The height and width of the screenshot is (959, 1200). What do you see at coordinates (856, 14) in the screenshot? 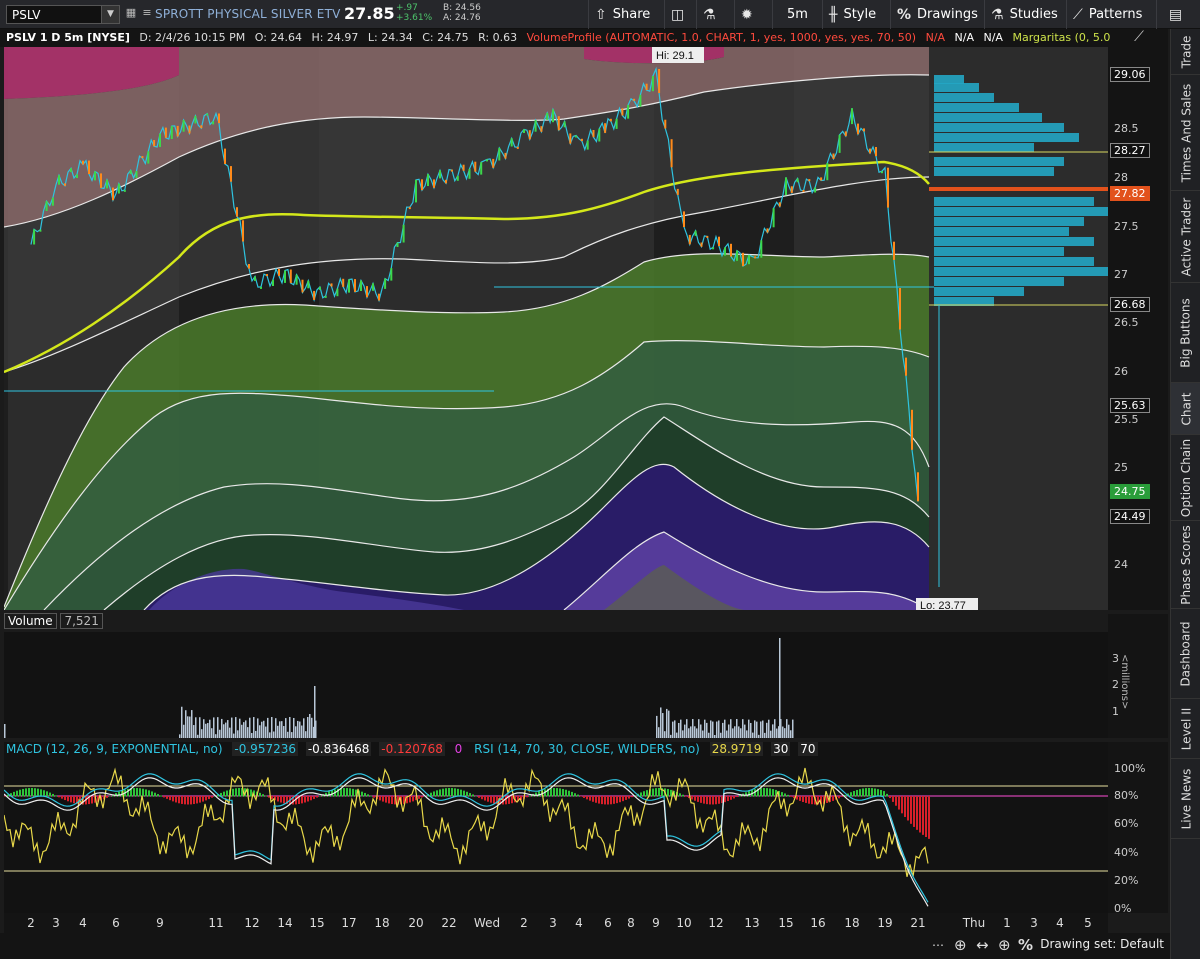
I see `style-button: ╫ Style` at bounding box center [856, 14].